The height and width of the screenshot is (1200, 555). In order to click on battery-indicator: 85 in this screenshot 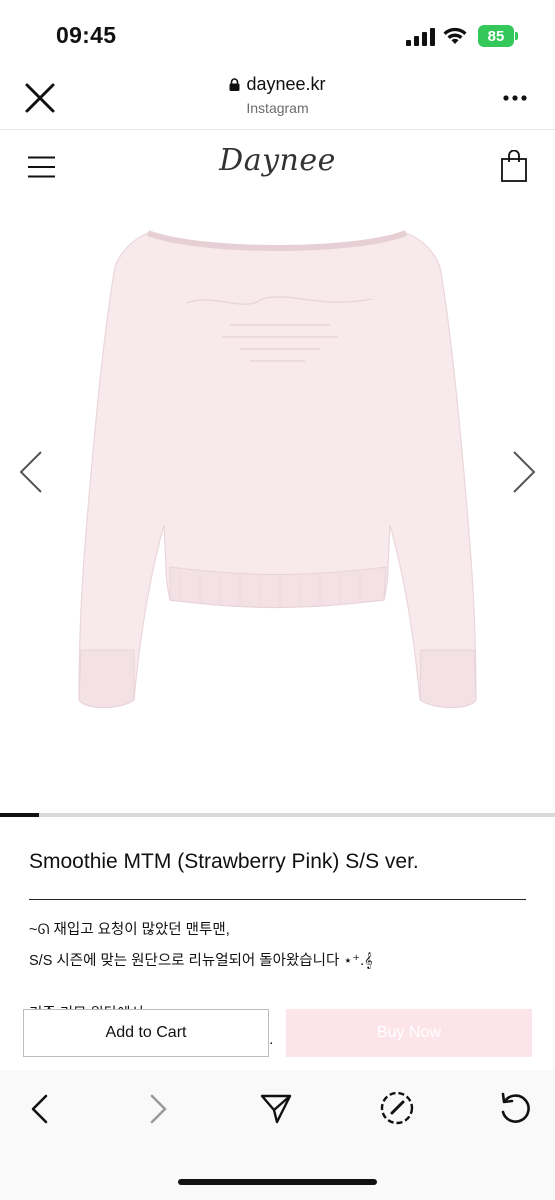, I will do `click(496, 36)`.